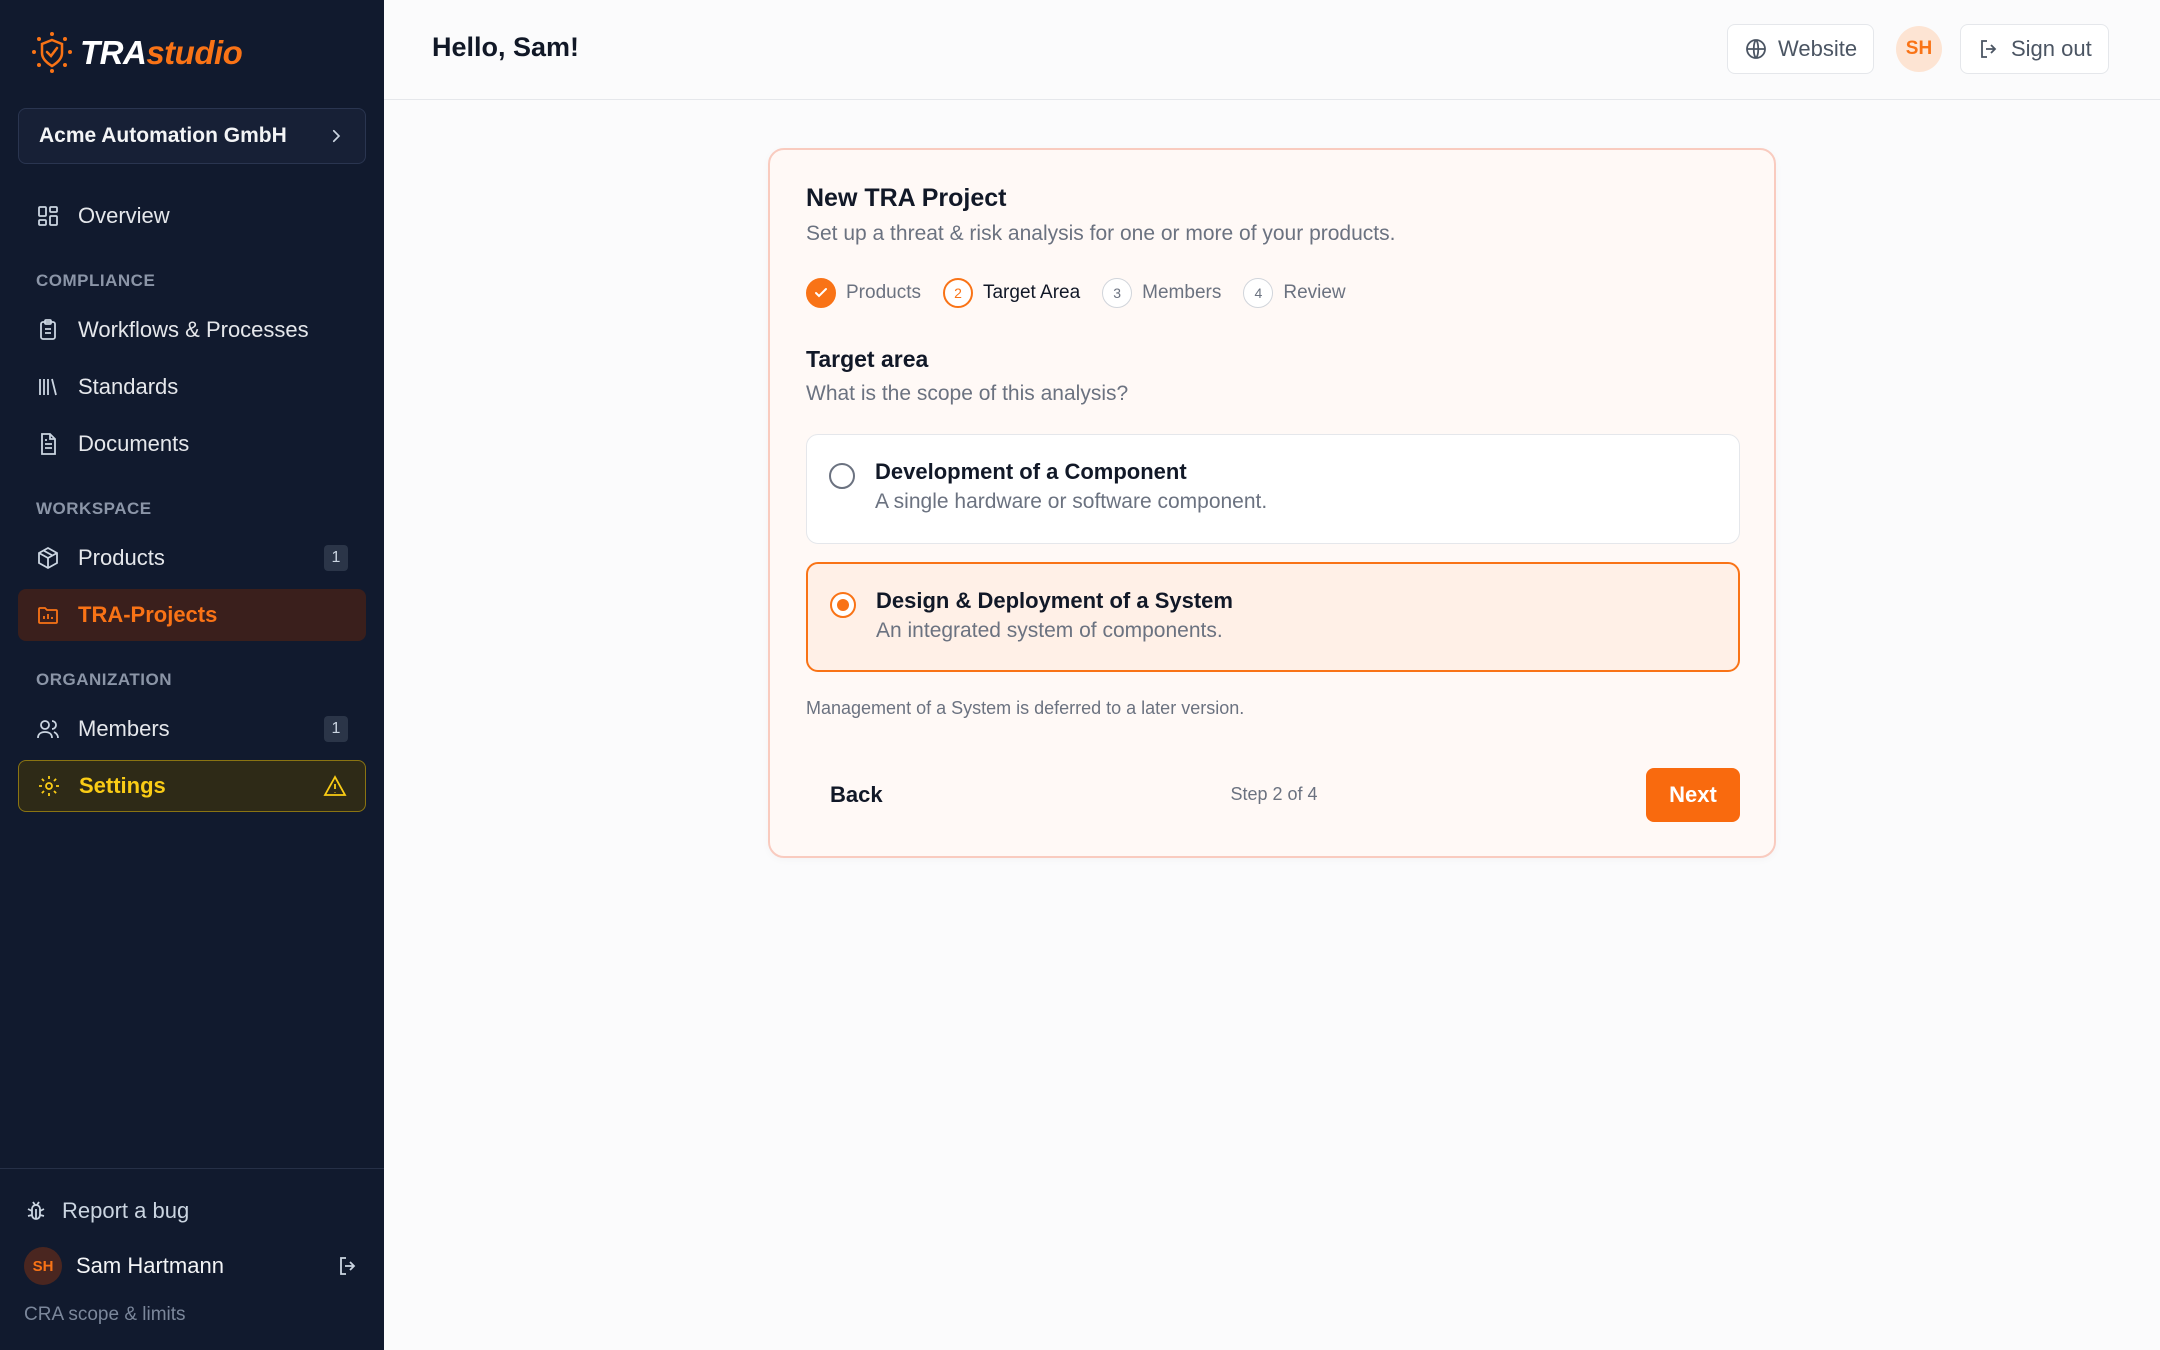 Image resolution: width=2160 pixels, height=1350 pixels. What do you see at coordinates (48, 615) in the screenshot?
I see `folder-chart-icon` at bounding box center [48, 615].